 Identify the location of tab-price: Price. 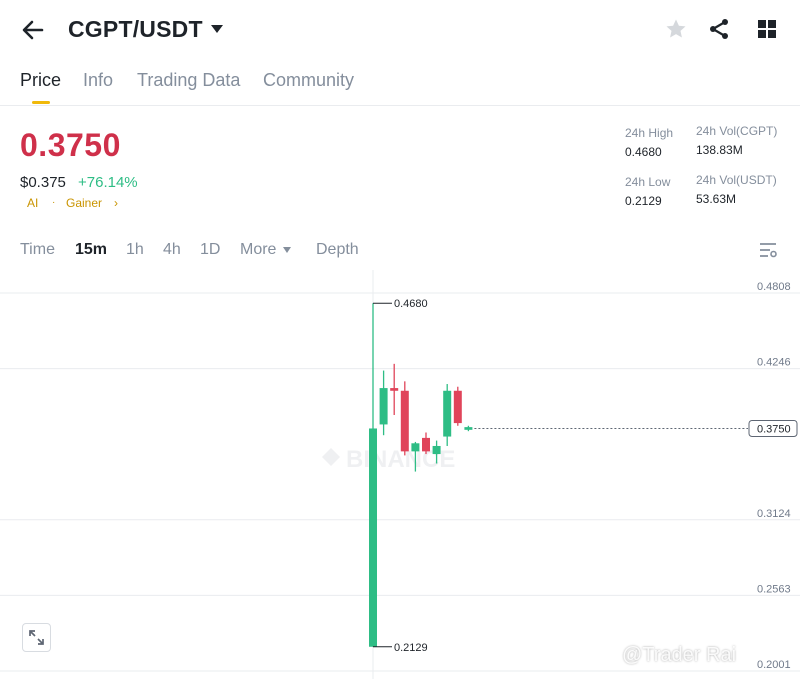
(40, 80).